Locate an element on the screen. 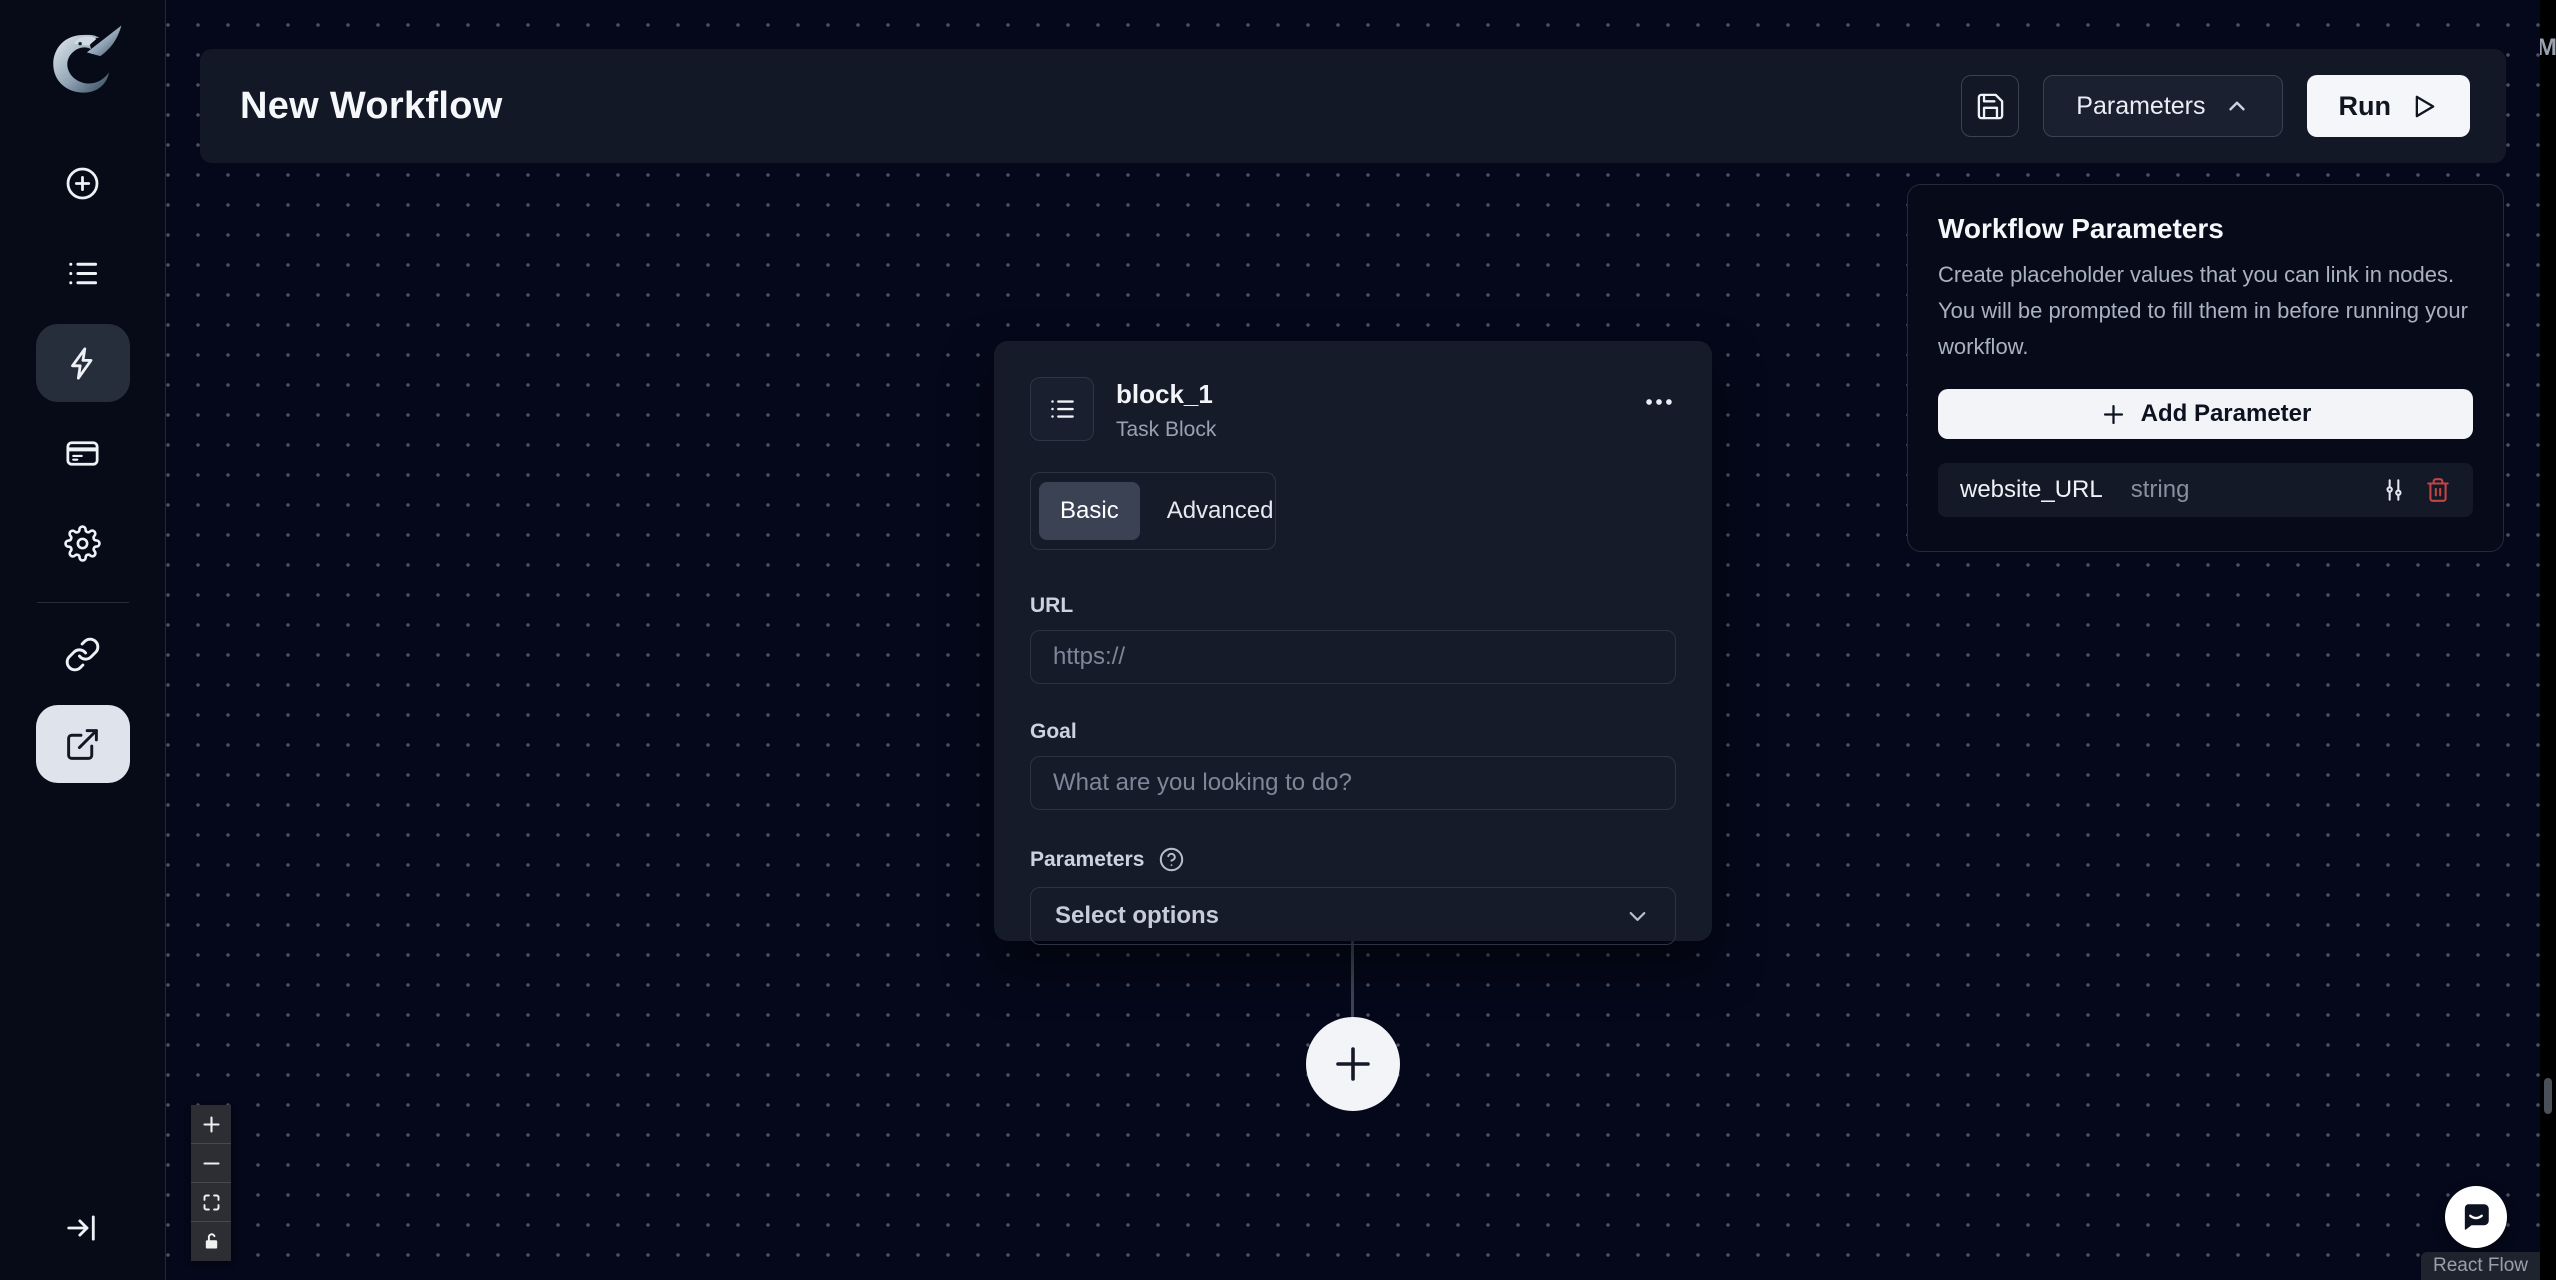  parameter-row: website_URL string is located at coordinates (2205, 490).